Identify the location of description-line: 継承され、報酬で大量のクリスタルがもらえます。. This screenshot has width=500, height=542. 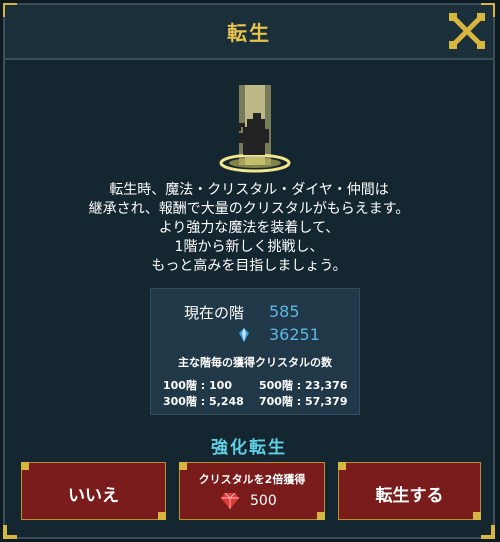
(249, 209).